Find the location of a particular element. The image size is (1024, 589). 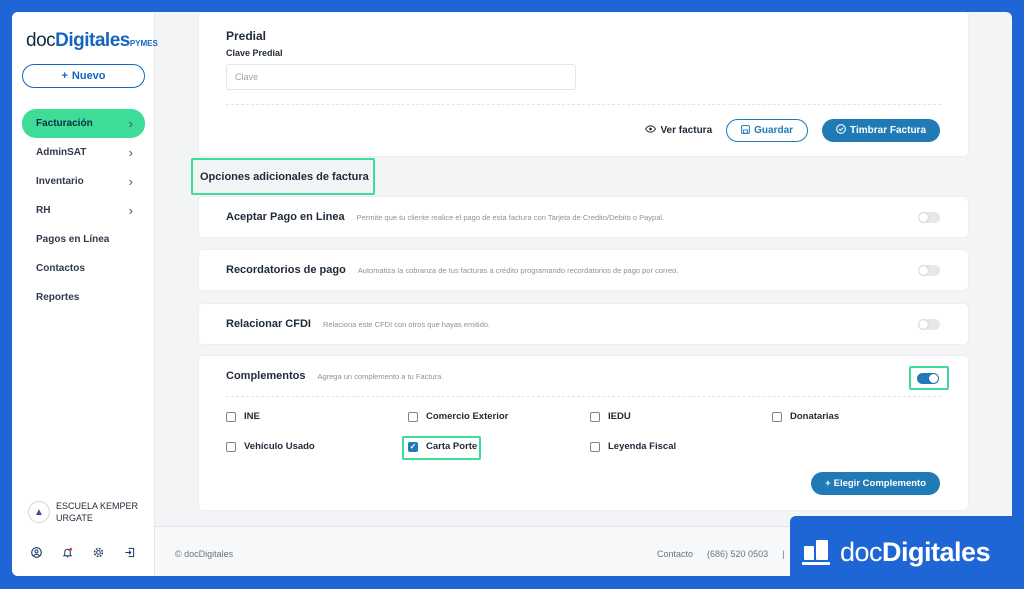

option-title: Relacionar CFDI is located at coordinates (268, 324).